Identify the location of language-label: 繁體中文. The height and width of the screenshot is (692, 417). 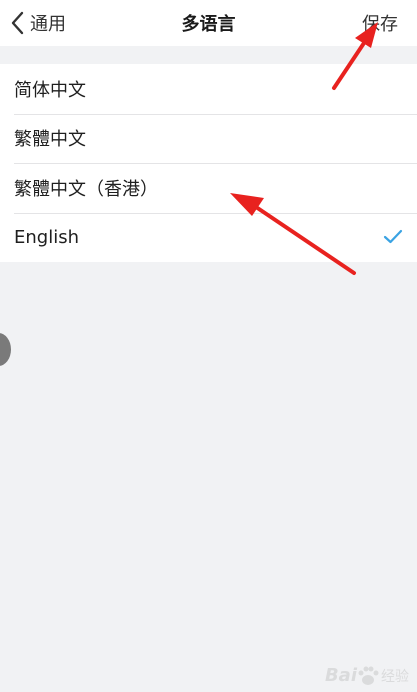
(50, 140).